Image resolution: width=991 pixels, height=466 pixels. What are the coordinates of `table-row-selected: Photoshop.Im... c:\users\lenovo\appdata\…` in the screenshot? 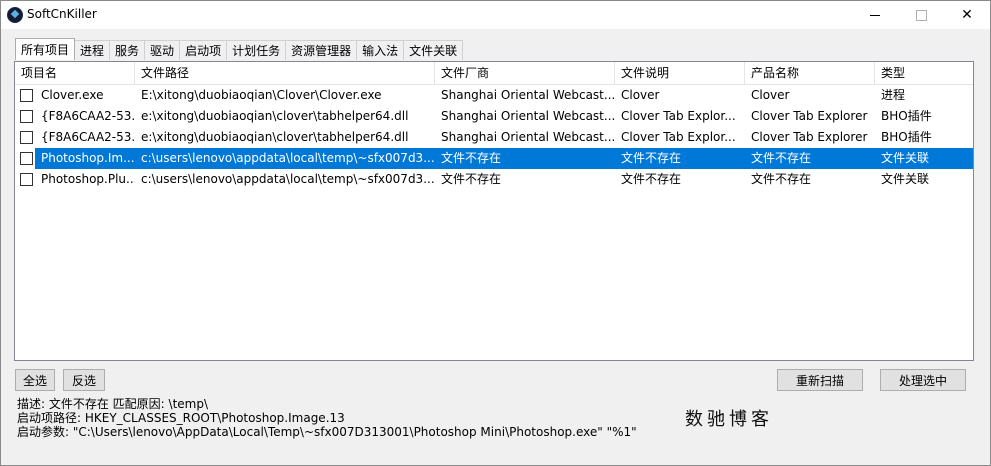 It's located at (494, 158).